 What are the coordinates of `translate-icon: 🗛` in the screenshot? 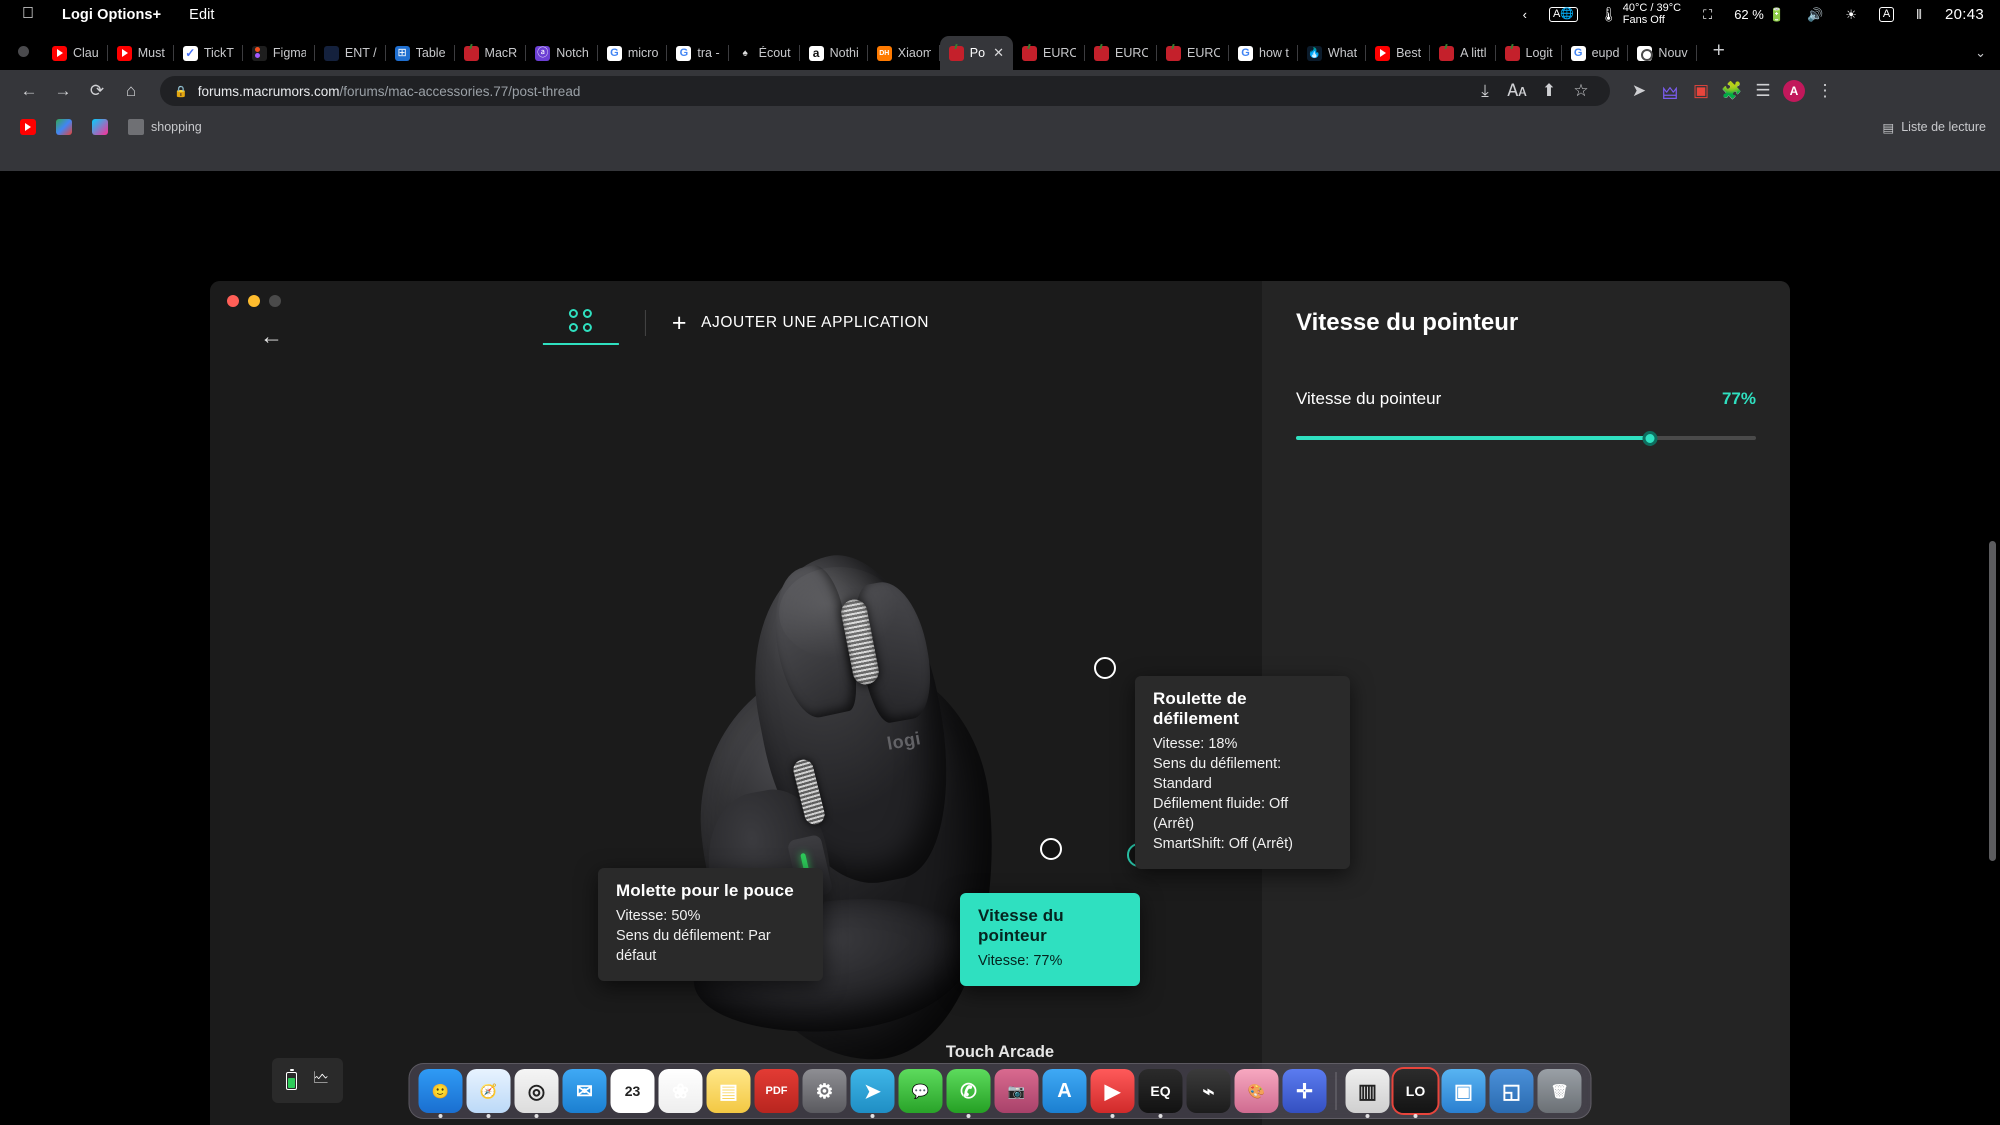 It's located at (1517, 91).